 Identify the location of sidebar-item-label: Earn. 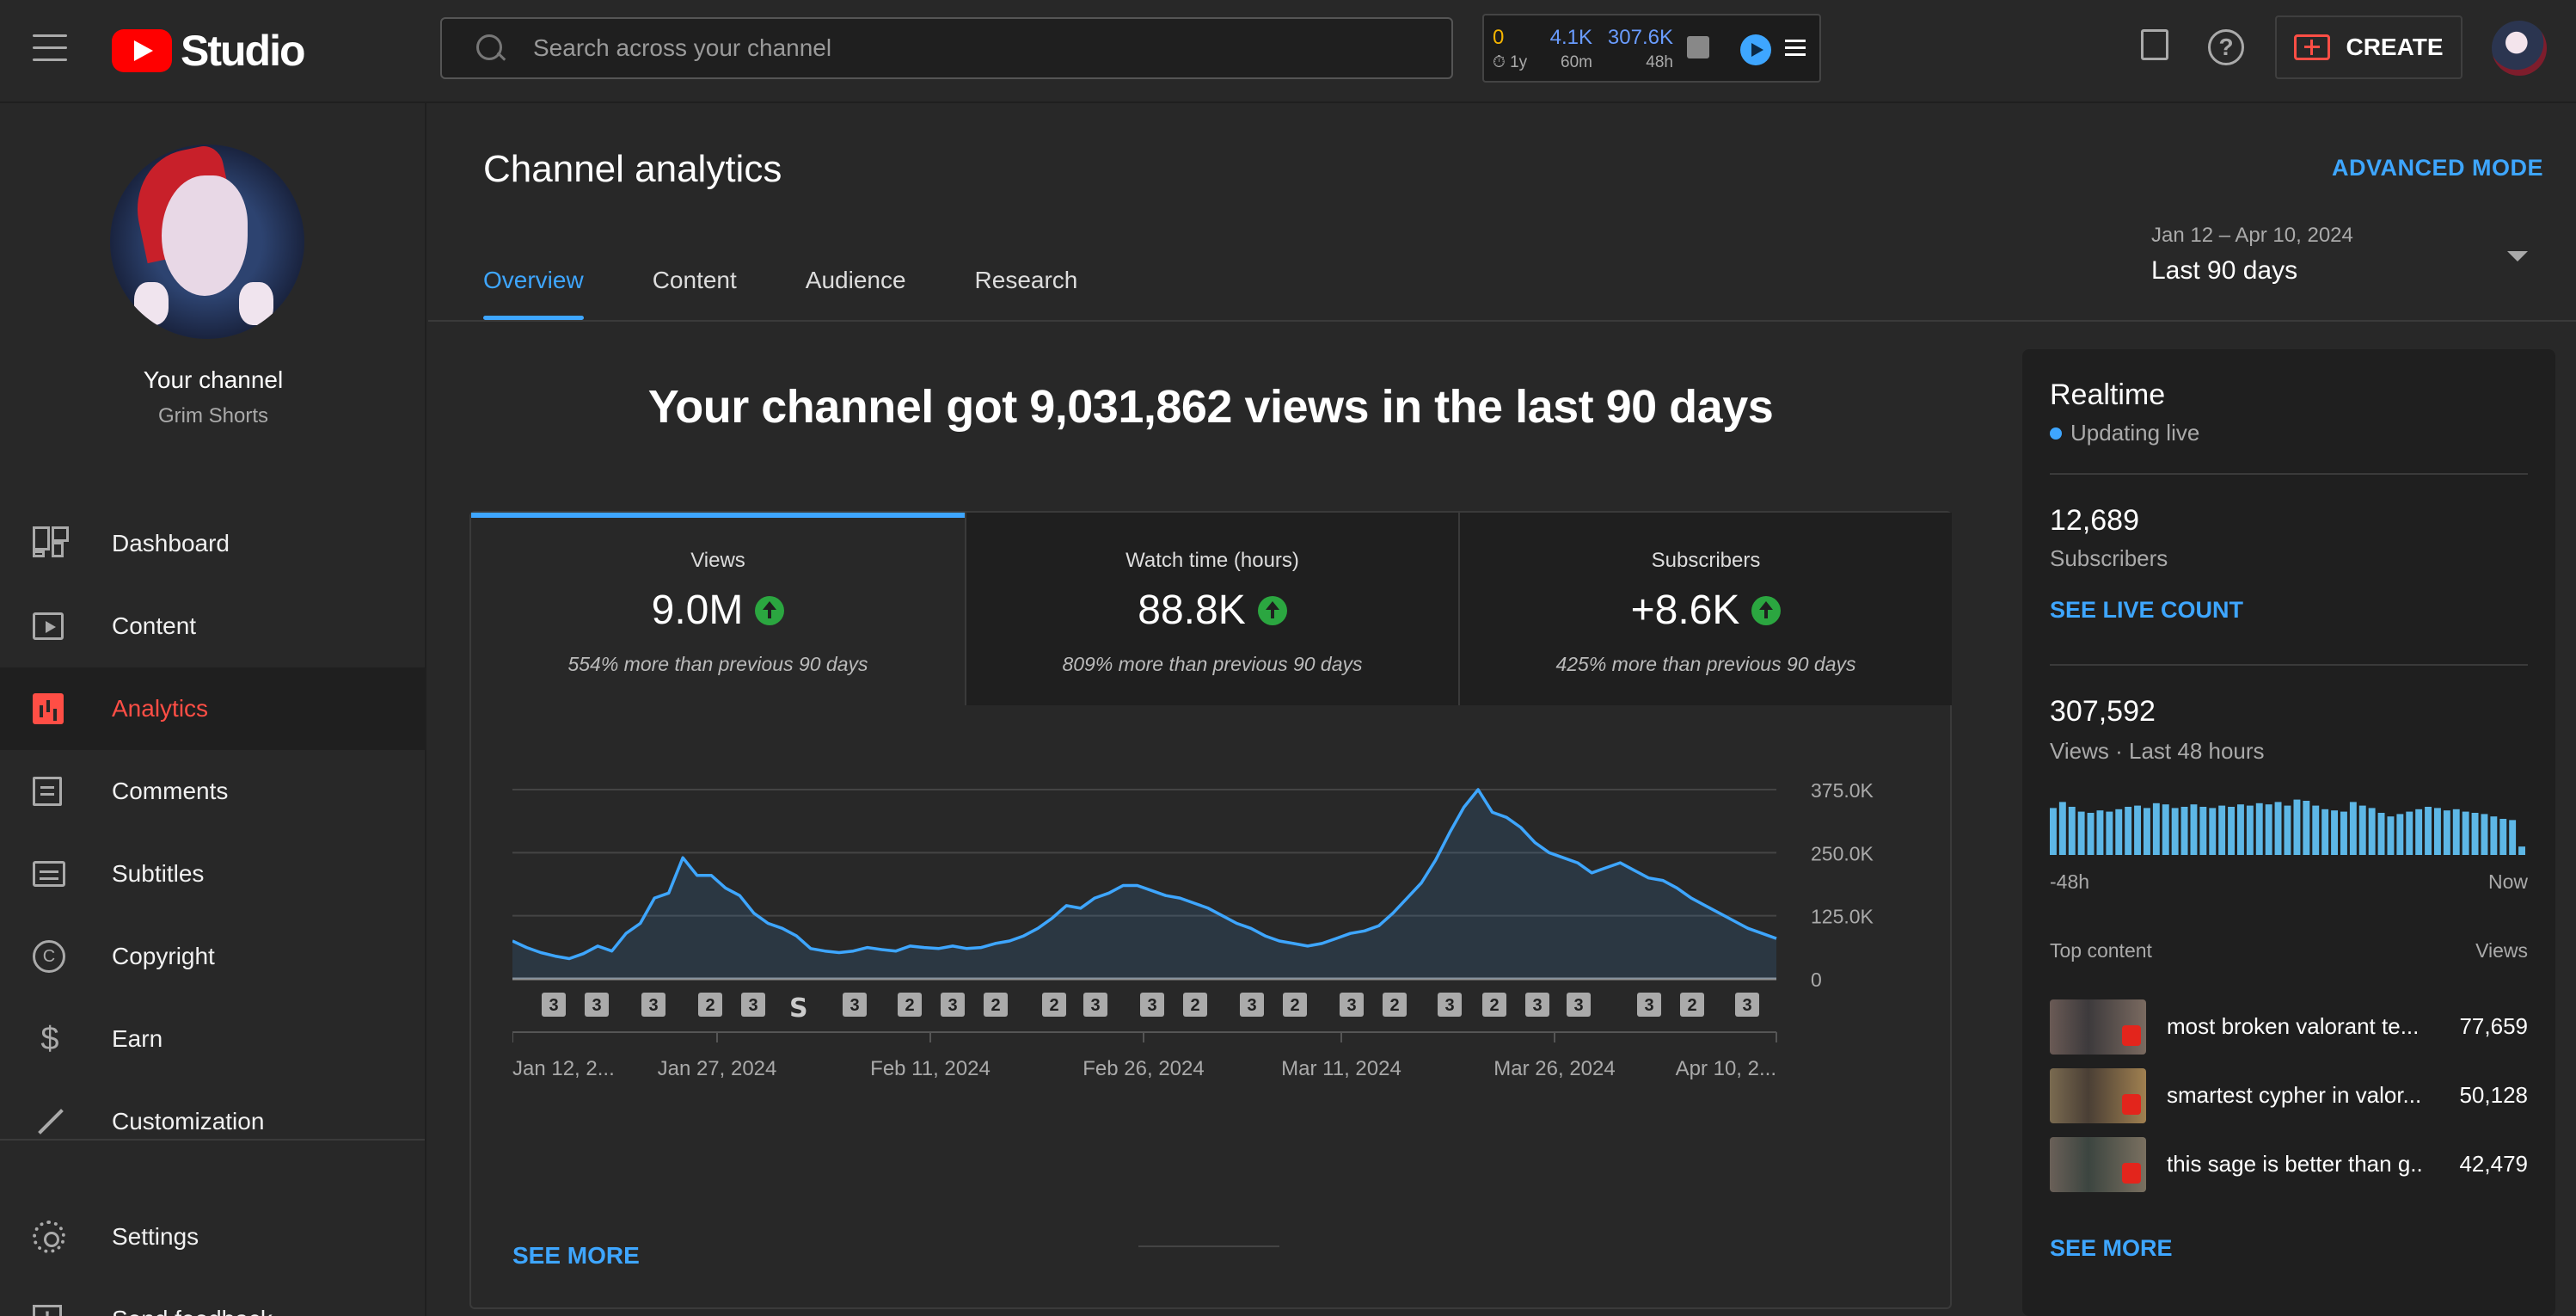
(137, 1038).